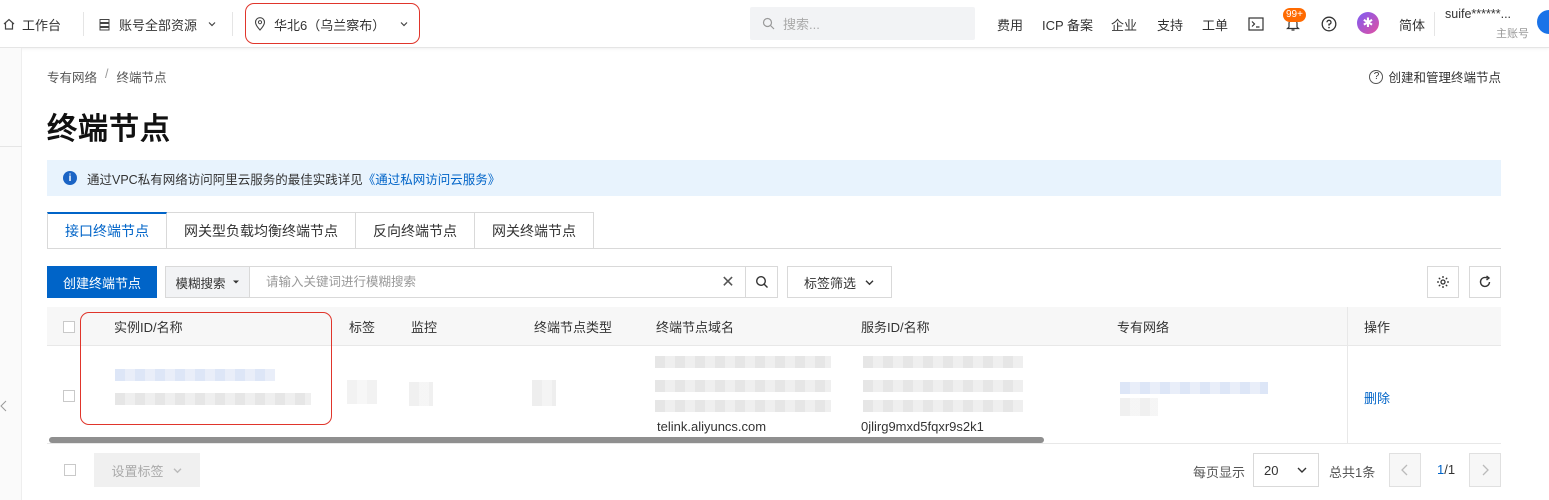  What do you see at coordinates (1294, 15) in the screenshot?
I see `notification-badge: 99+` at bounding box center [1294, 15].